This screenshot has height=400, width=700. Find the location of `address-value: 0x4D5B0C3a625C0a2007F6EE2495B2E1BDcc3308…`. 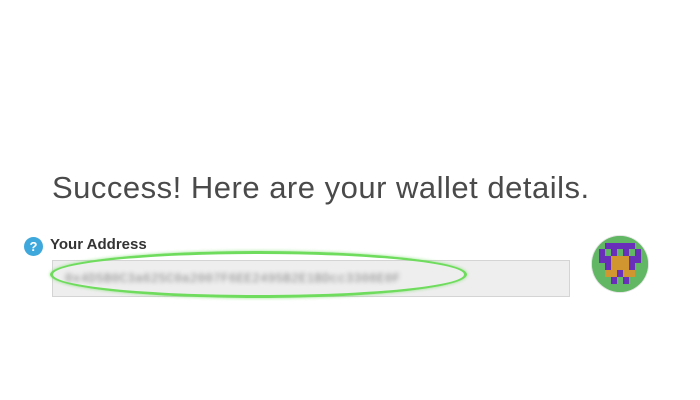

address-value: 0x4D5B0C3a625C0a2007F6EE2495B2E1BDcc3308… is located at coordinates (233, 278).